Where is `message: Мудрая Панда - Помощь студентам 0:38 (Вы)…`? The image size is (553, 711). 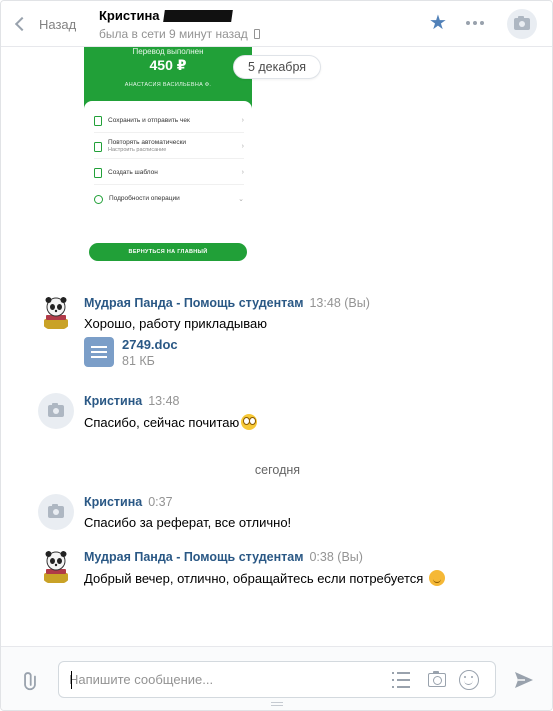
message: Мудрая Панда - Помощь студентам 0:38 (Вы)… is located at coordinates (278, 569).